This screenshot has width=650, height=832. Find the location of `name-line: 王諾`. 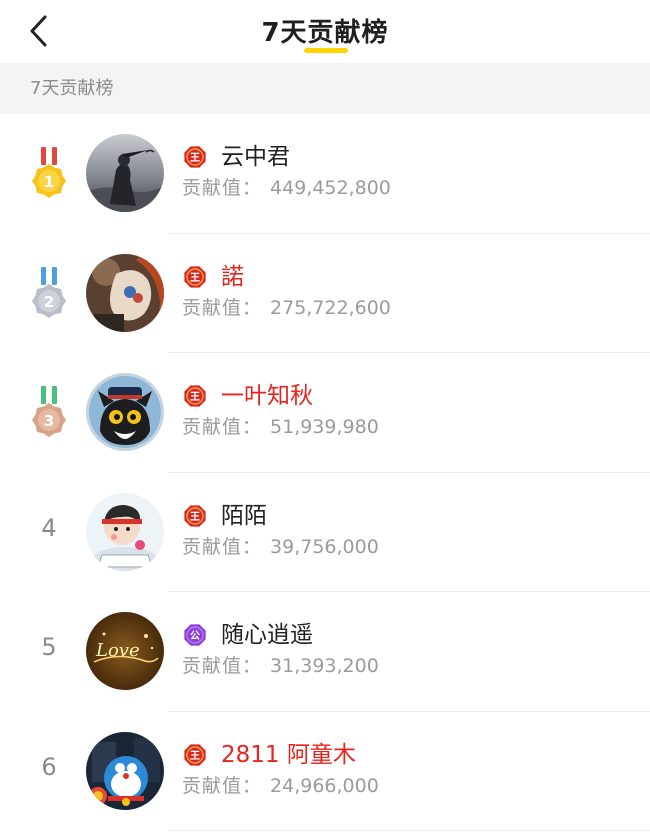

name-line: 王諾 is located at coordinates (213, 277).